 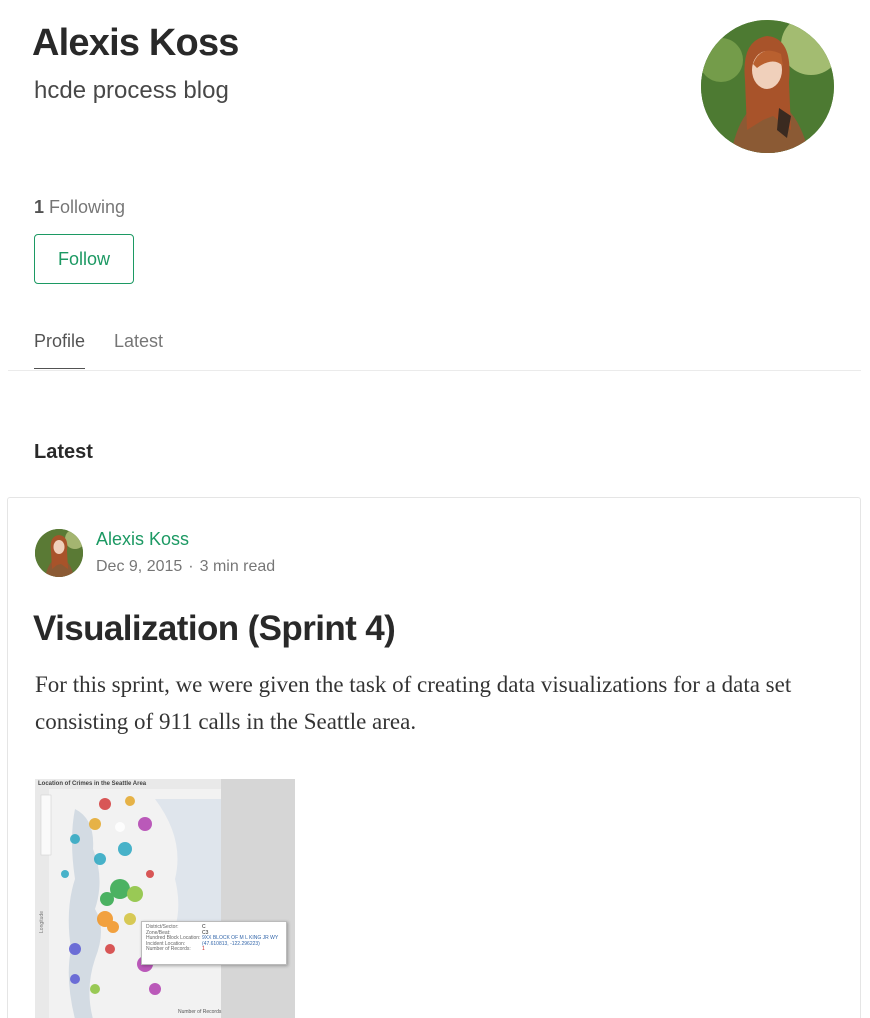 What do you see at coordinates (131, 90) in the screenshot?
I see `profile-bio: hcde process blog` at bounding box center [131, 90].